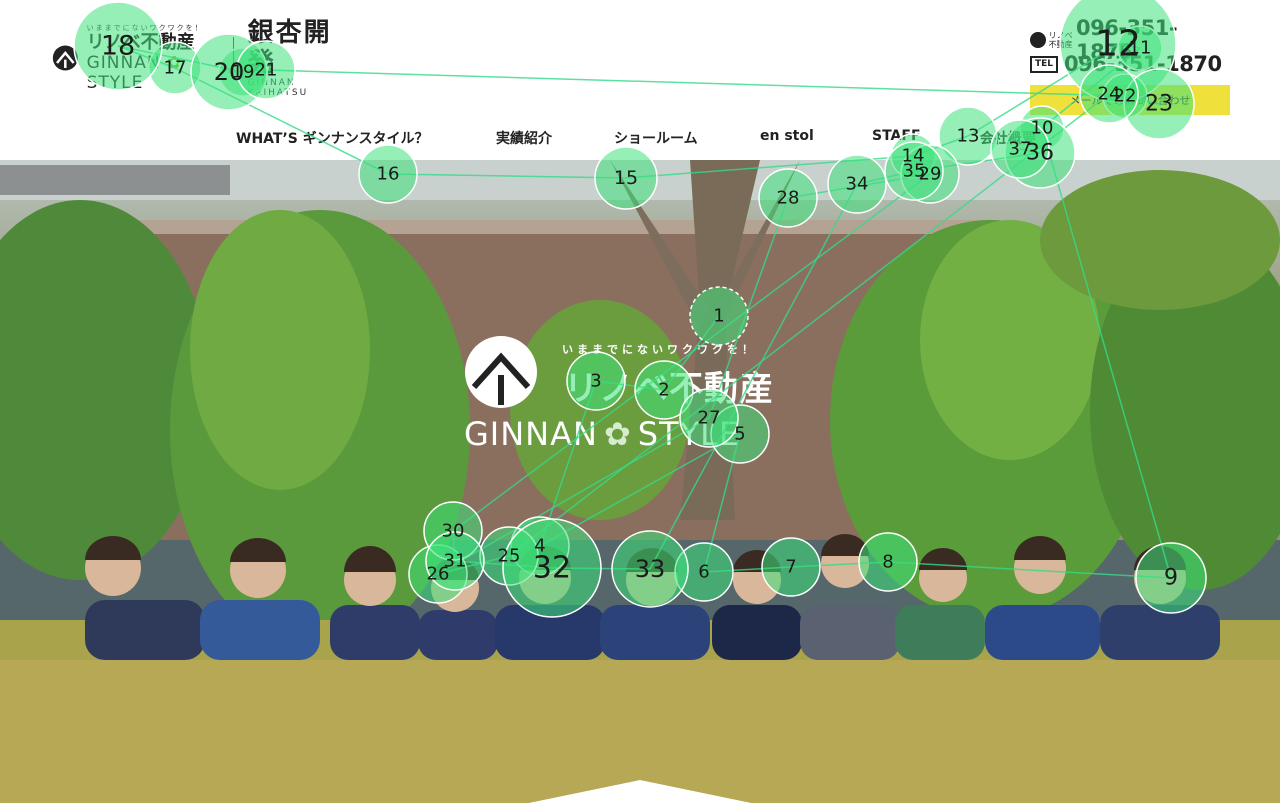  I want to click on logo-style-suffix: STYLE, so click(115, 83).